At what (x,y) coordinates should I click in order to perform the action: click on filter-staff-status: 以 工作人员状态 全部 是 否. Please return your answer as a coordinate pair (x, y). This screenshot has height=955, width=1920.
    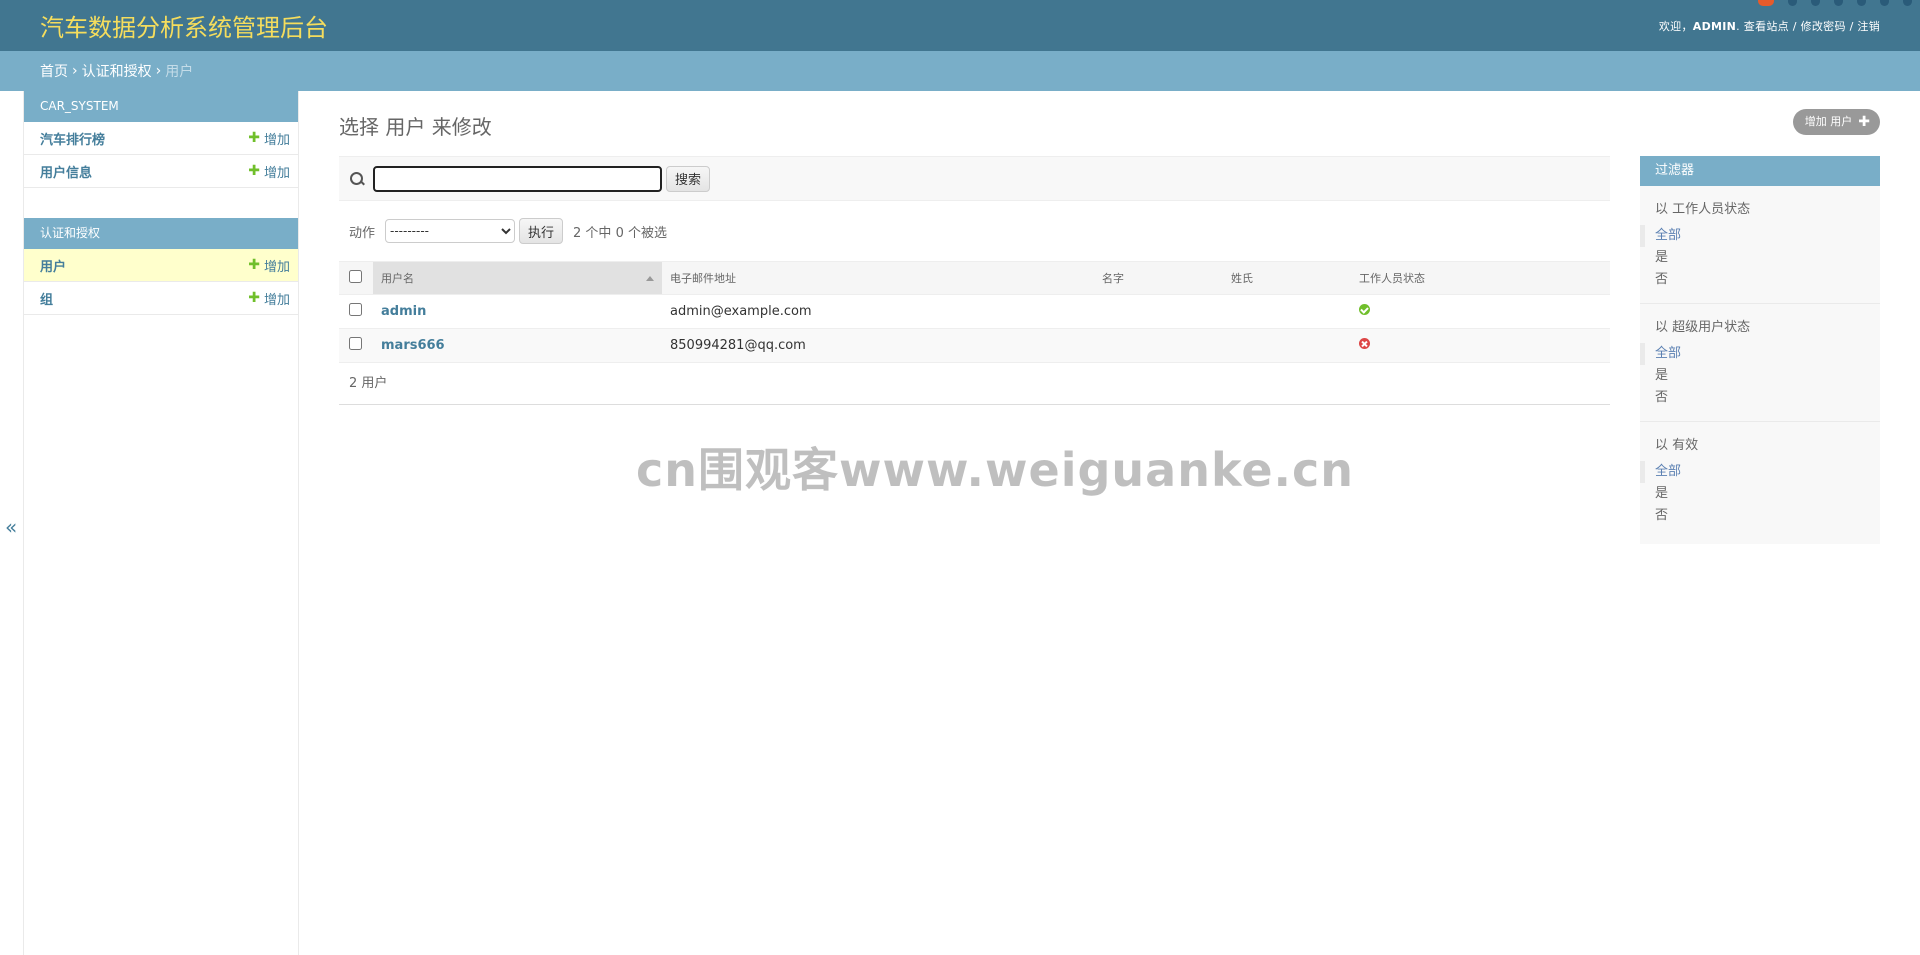
    Looking at the image, I should click on (1760, 245).